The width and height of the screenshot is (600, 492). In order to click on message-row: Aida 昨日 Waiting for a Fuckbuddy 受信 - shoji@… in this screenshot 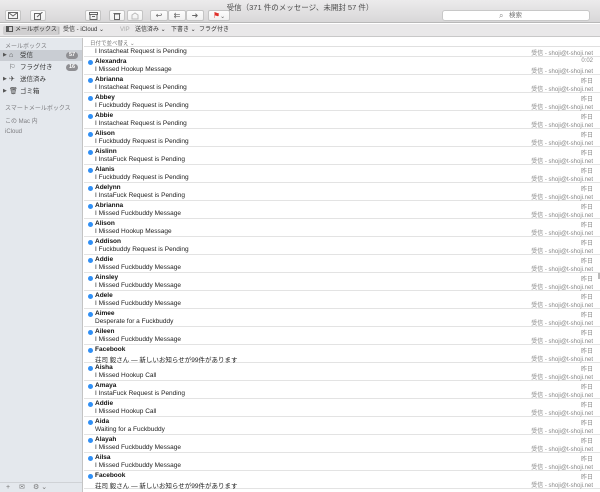, I will do `click(342, 426)`.